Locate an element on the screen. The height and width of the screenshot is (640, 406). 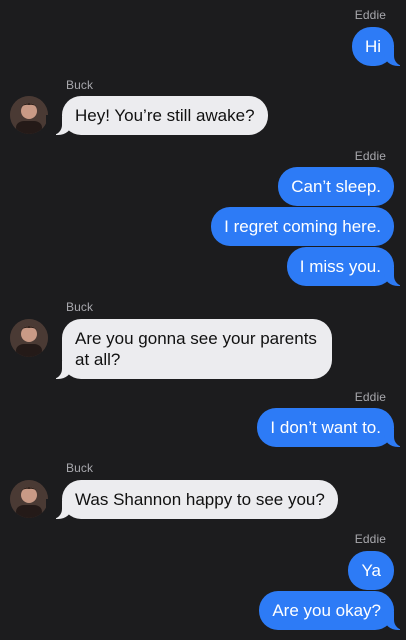
message-text: Ya is located at coordinates (371, 570).